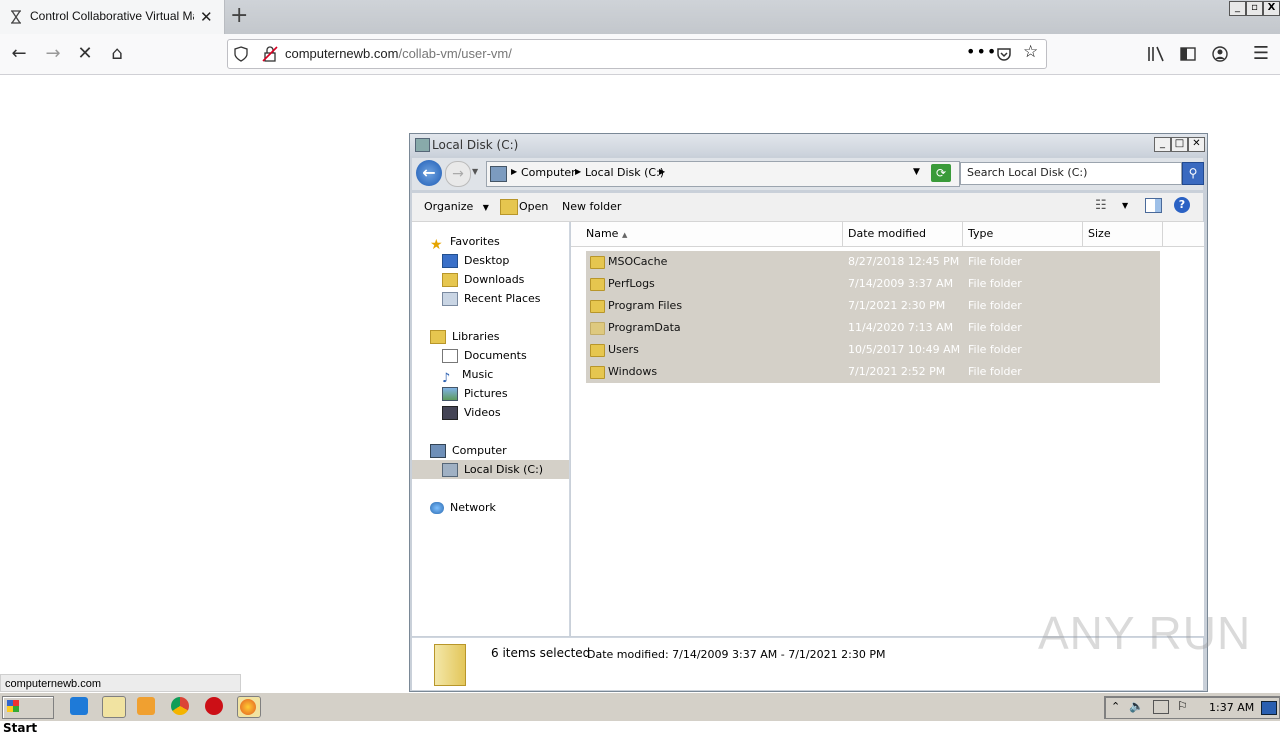 The height and width of the screenshot is (739, 1280). I want to click on action-center-flag-icon: ⚐, so click(1182, 706).